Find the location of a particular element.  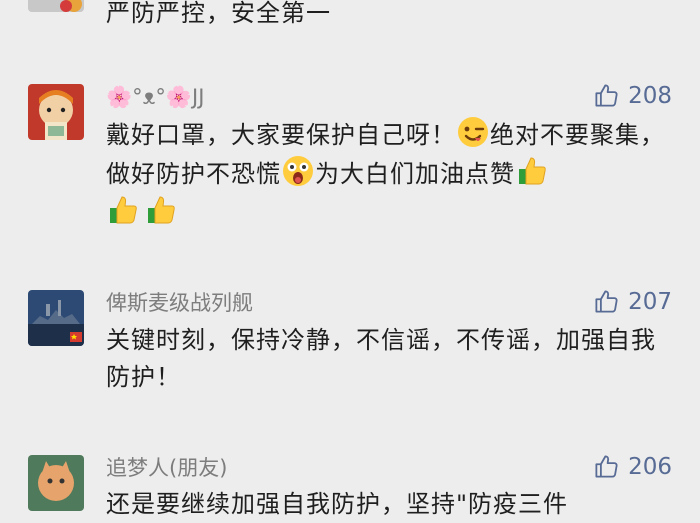

like-button: 207 is located at coordinates (632, 301).